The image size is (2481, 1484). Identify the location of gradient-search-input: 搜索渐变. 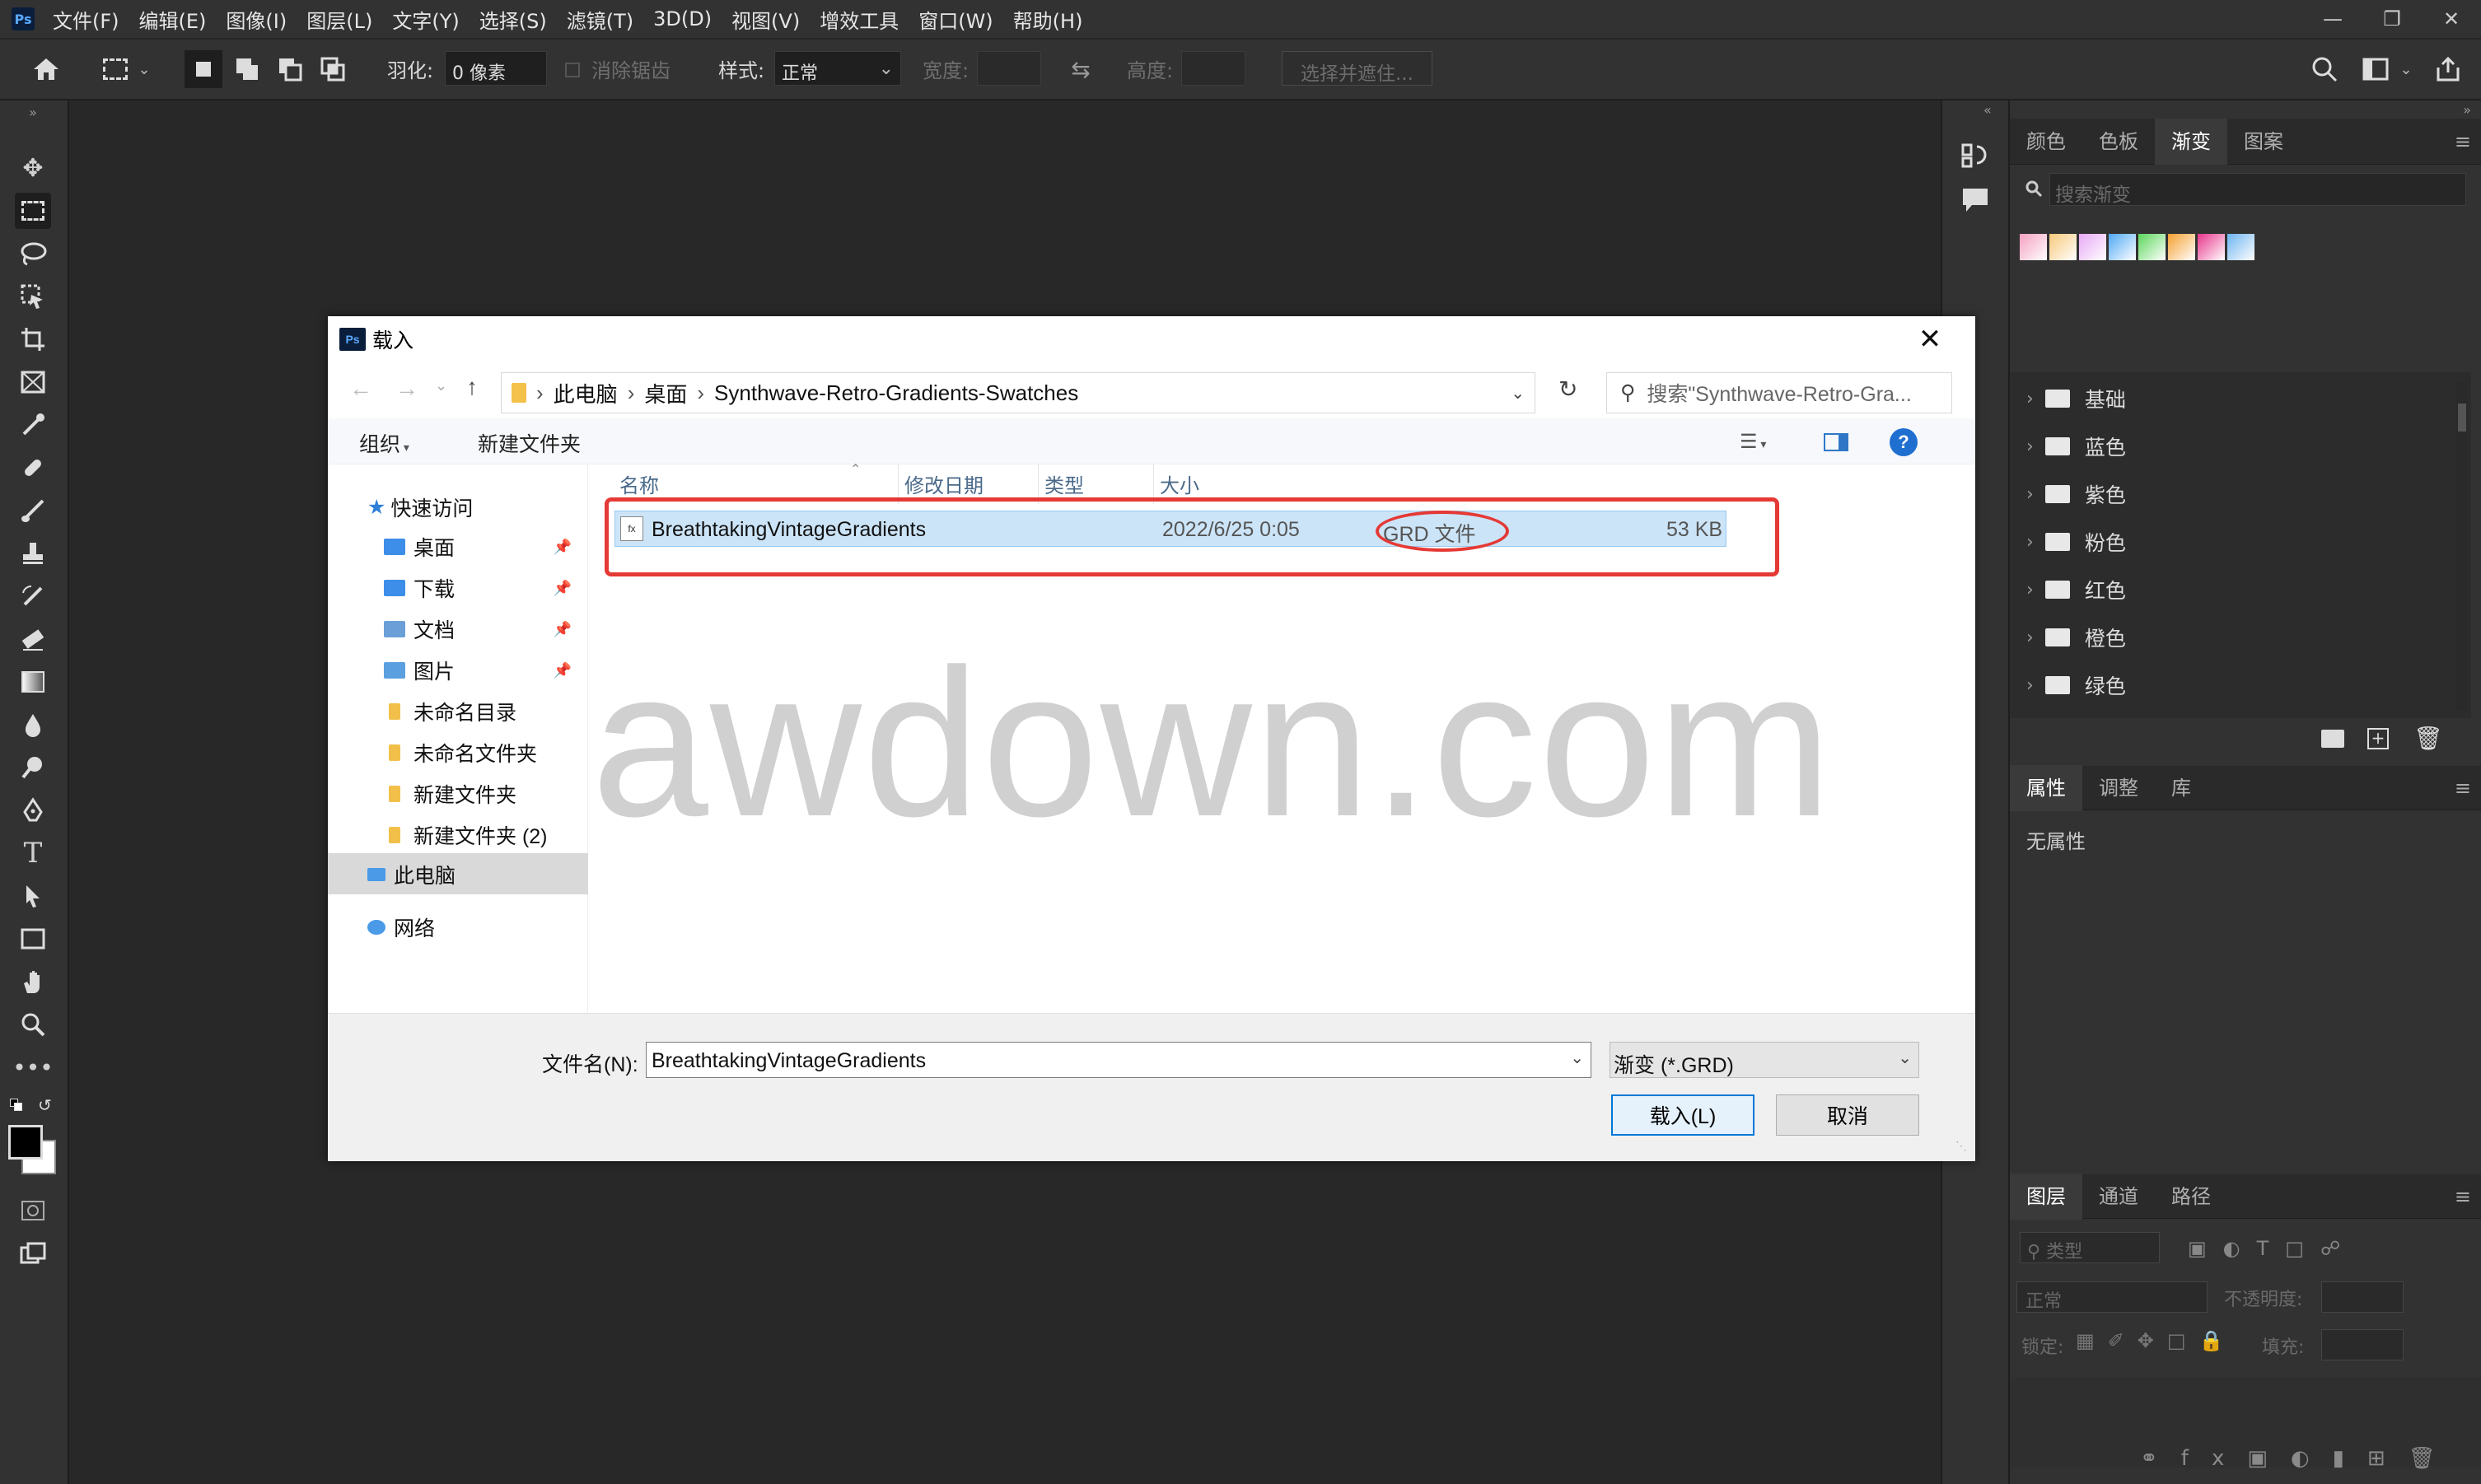
(2258, 189).